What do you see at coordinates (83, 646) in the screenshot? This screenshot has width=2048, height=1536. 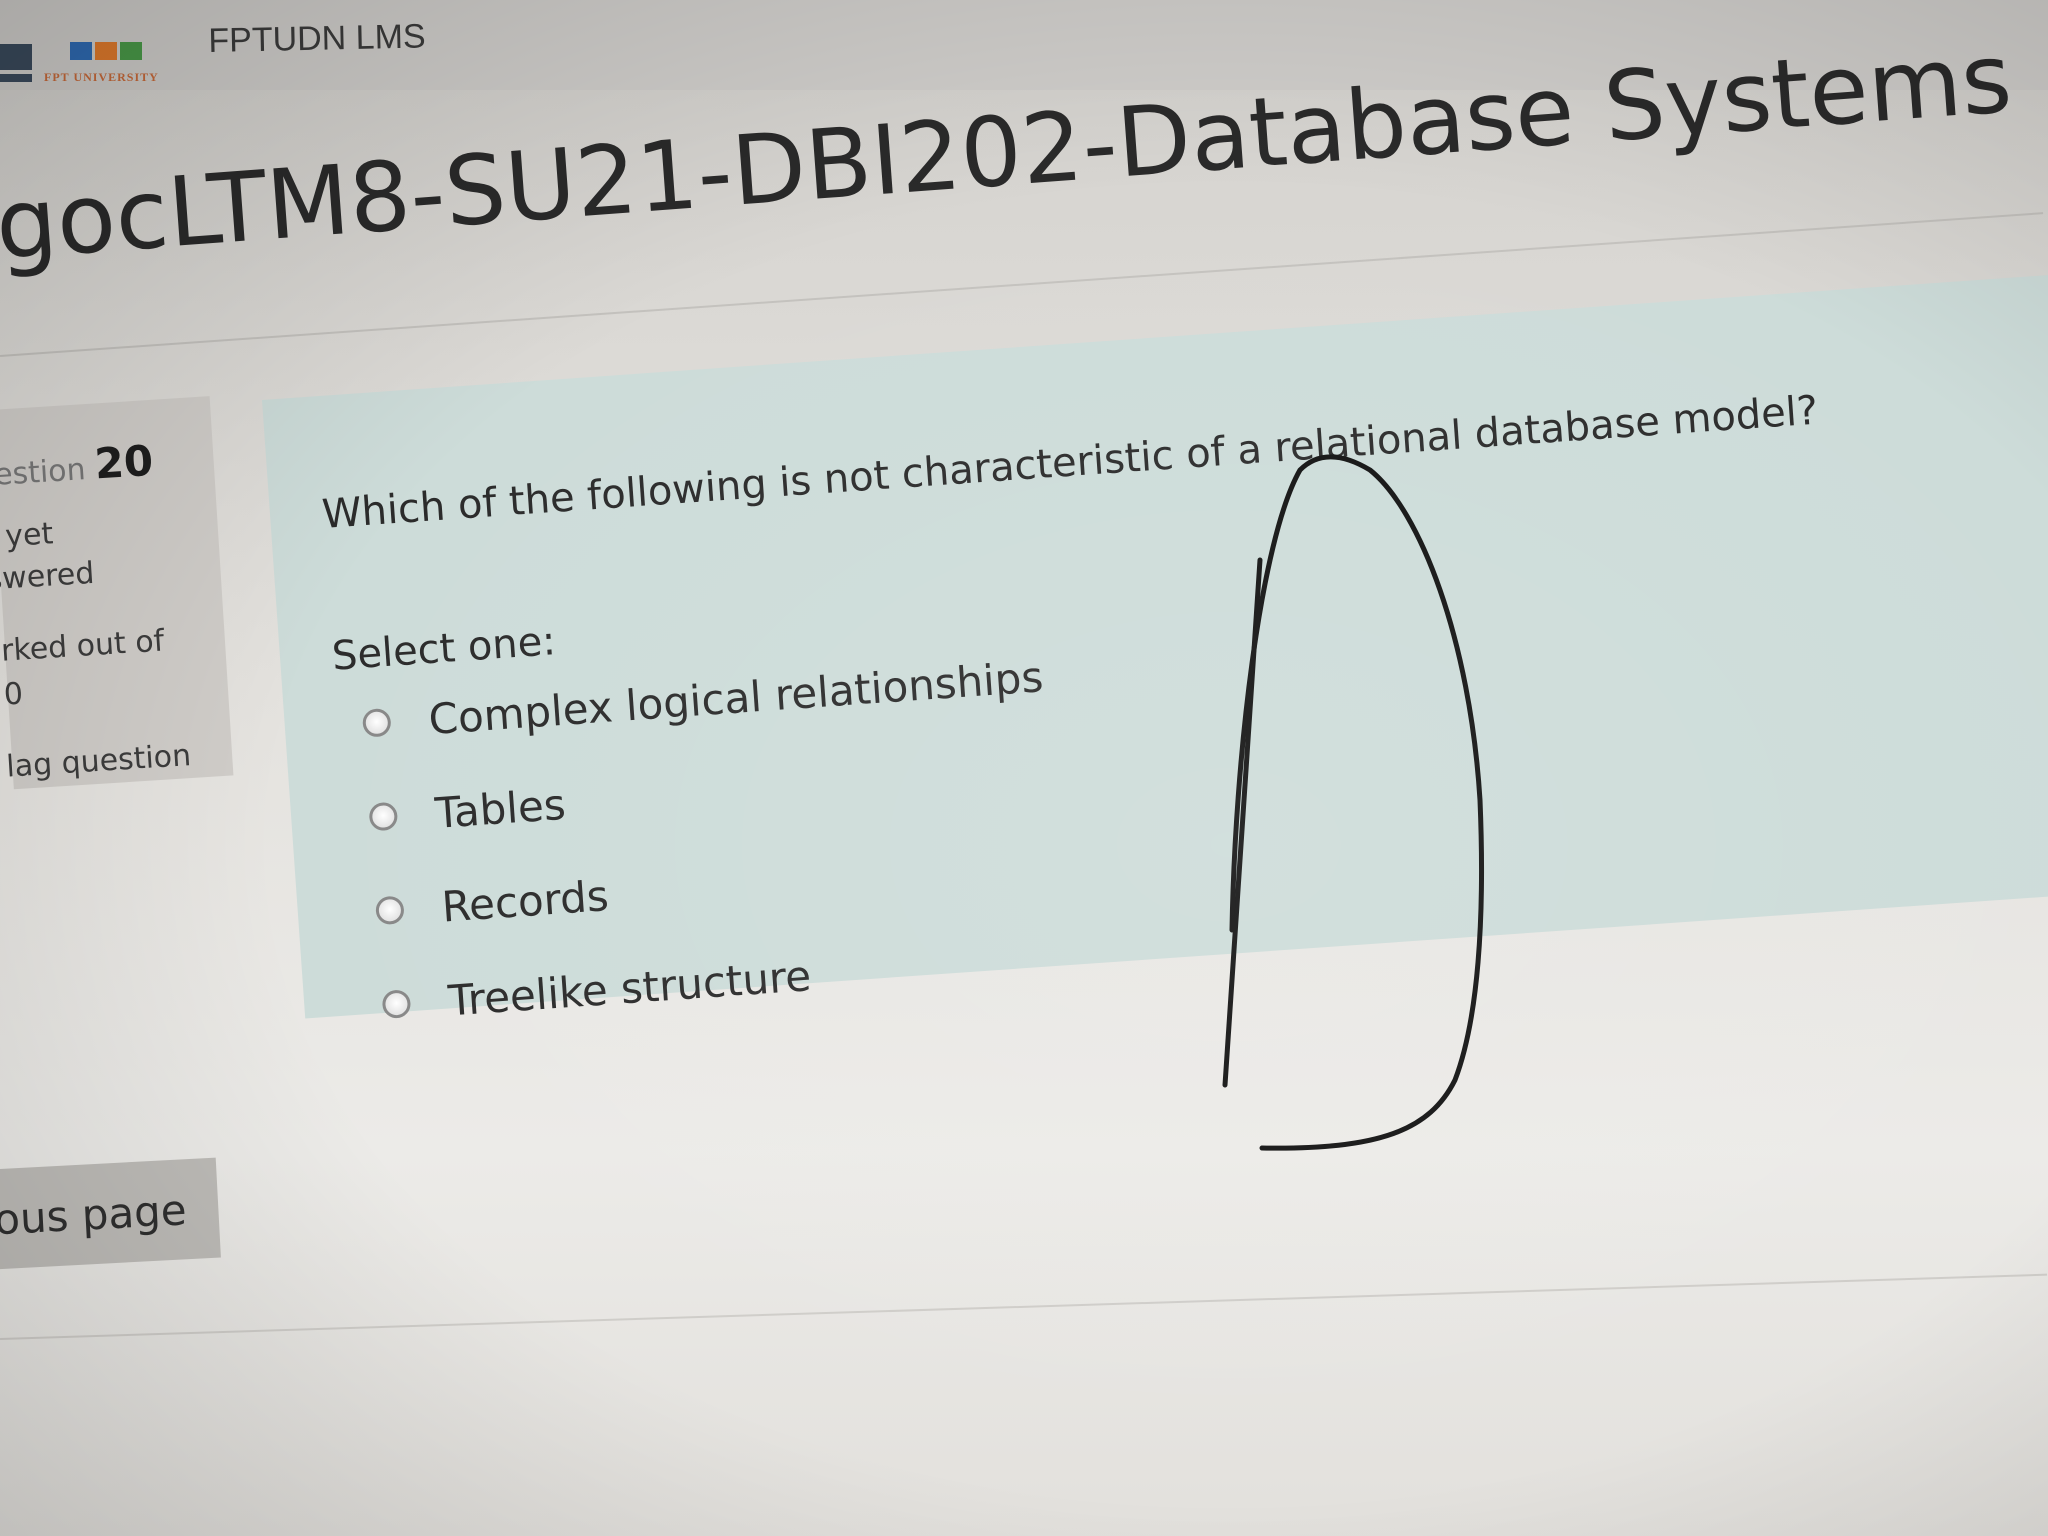 I see `marks-text: rked out of` at bounding box center [83, 646].